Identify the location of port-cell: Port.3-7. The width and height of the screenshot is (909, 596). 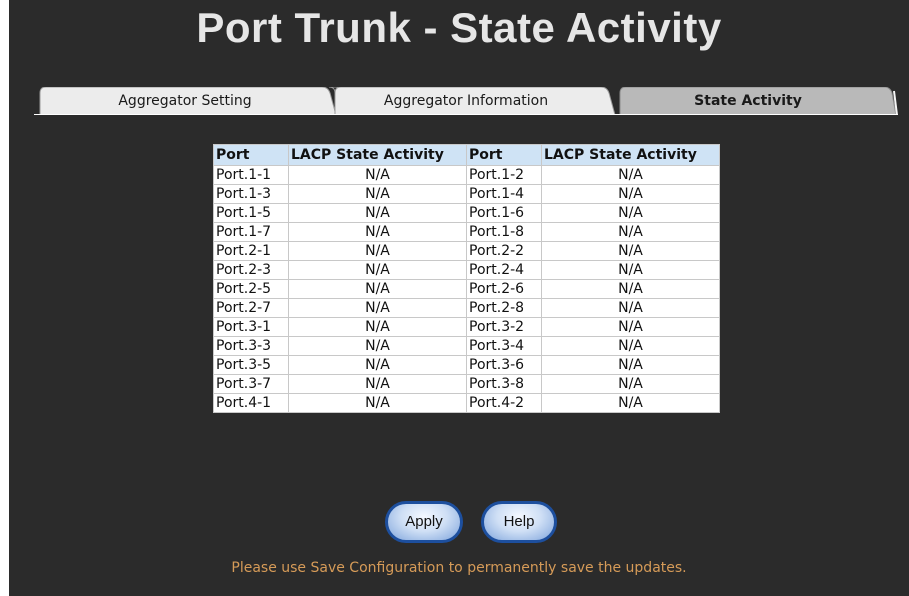
(251, 384).